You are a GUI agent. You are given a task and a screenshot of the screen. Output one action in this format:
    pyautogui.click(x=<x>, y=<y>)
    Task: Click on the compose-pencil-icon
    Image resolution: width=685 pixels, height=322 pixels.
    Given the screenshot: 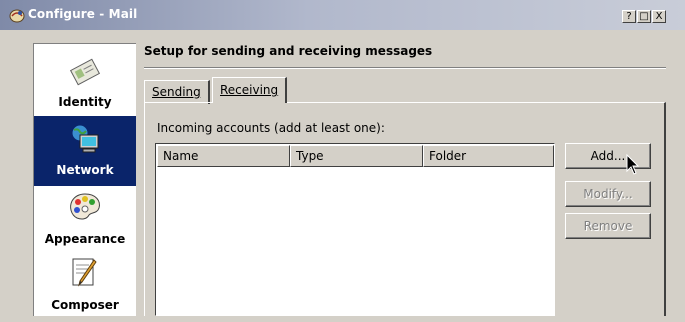 What is the action you would take?
    pyautogui.click(x=85, y=274)
    